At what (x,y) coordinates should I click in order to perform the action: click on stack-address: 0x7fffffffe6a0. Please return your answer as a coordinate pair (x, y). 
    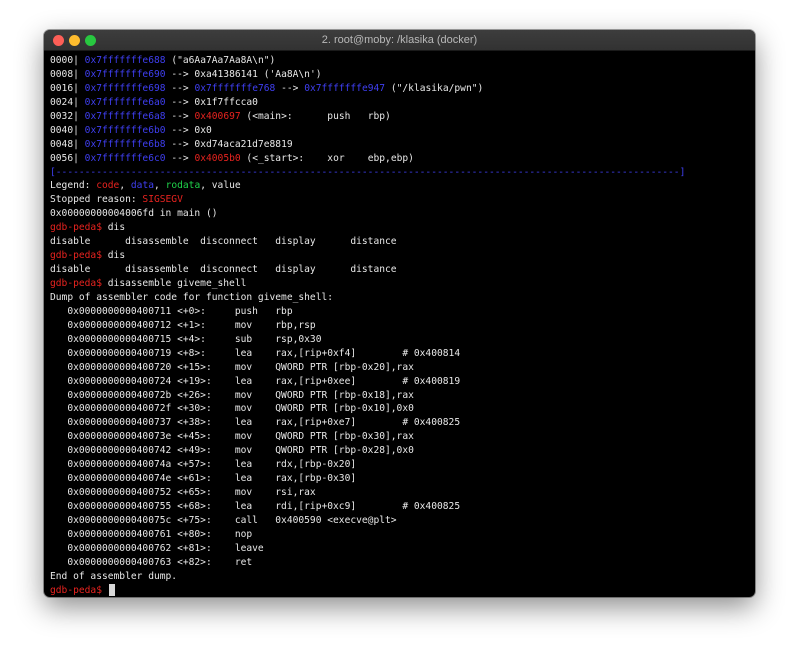
    Looking at the image, I should click on (125, 102).